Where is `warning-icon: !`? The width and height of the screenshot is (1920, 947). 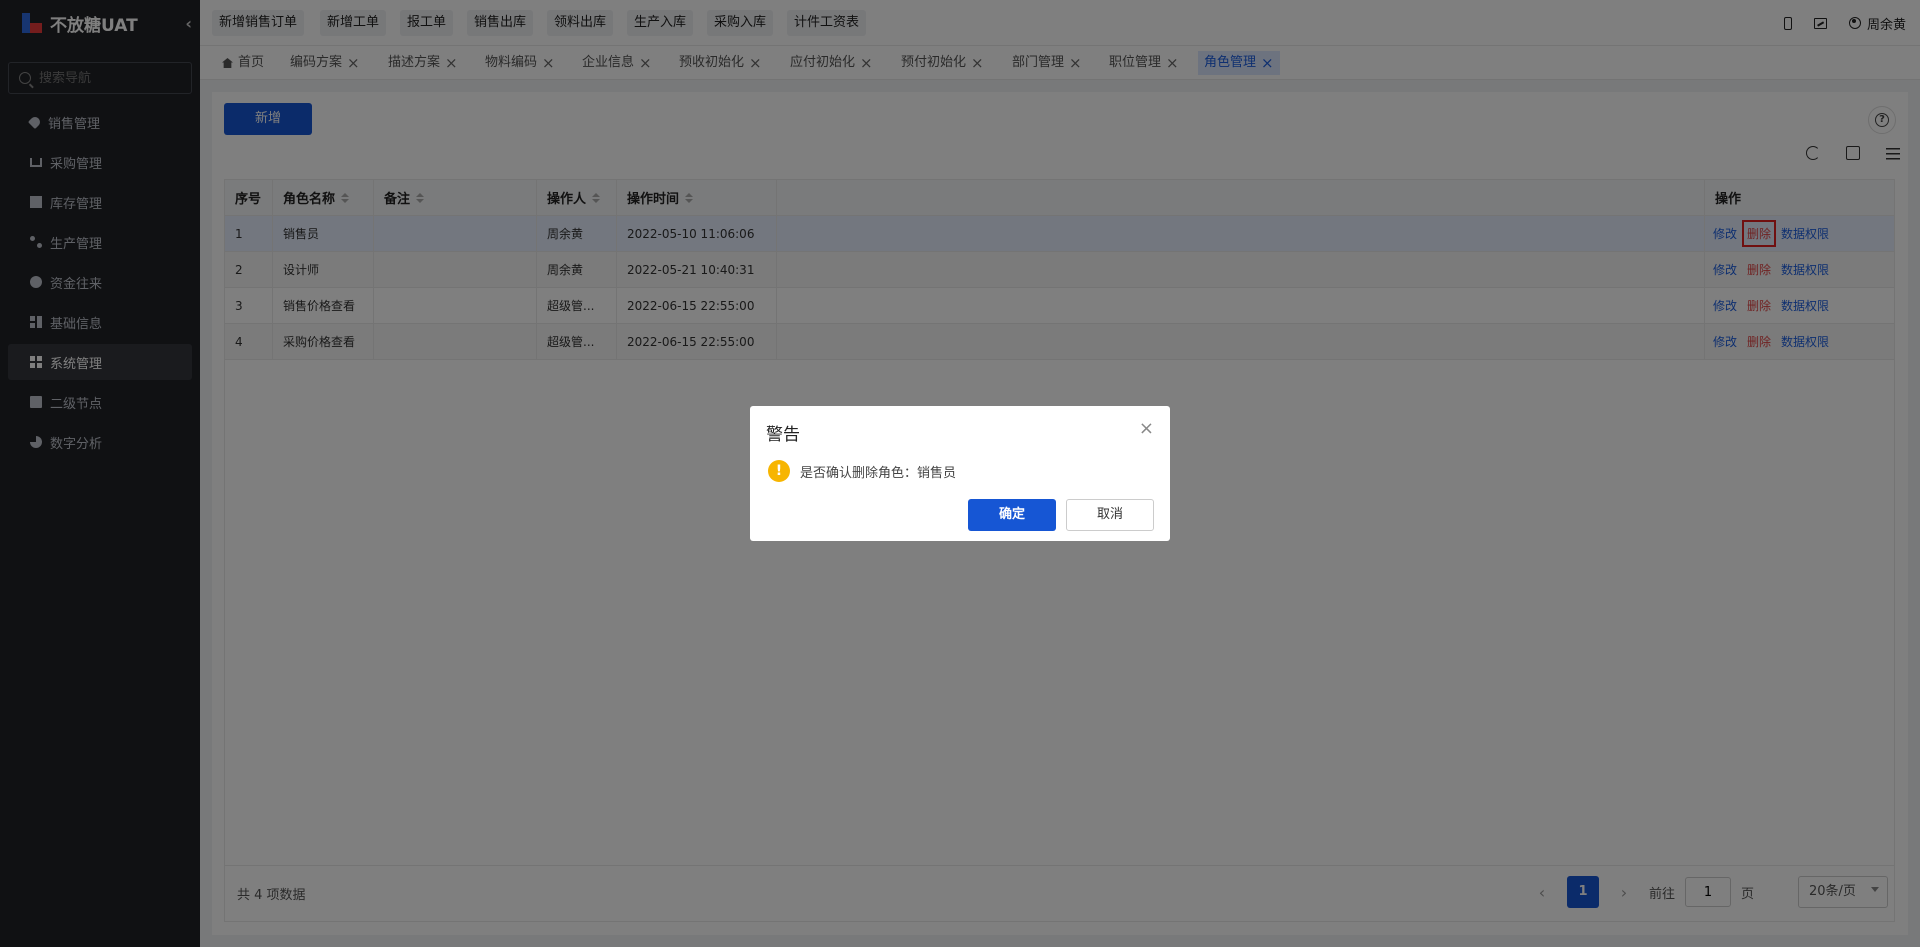
warning-icon: ! is located at coordinates (779, 471).